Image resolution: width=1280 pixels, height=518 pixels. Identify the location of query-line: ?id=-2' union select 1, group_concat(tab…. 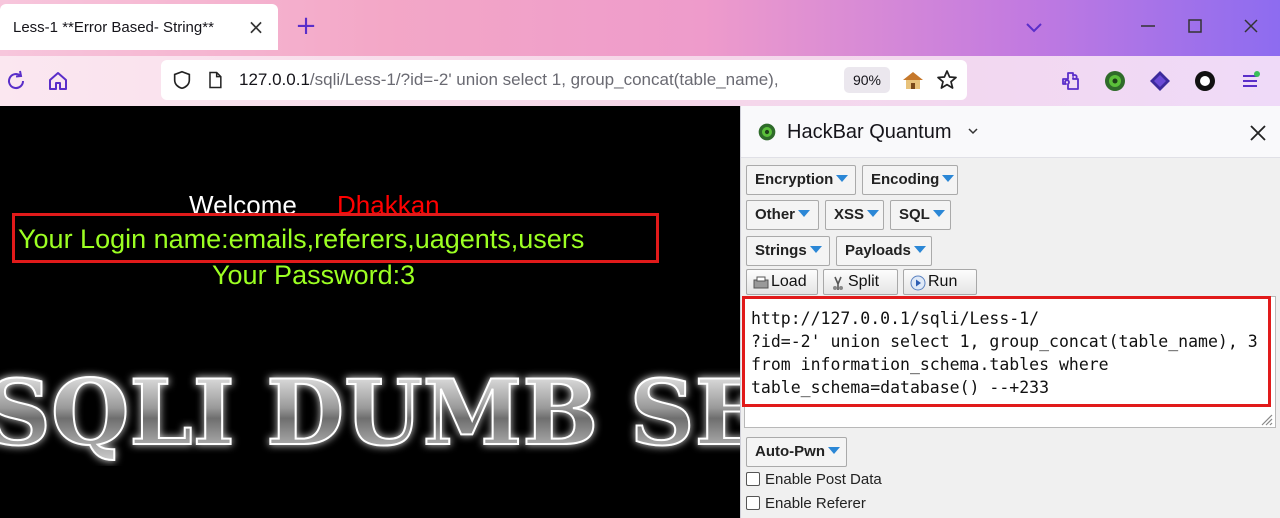
(1004, 341).